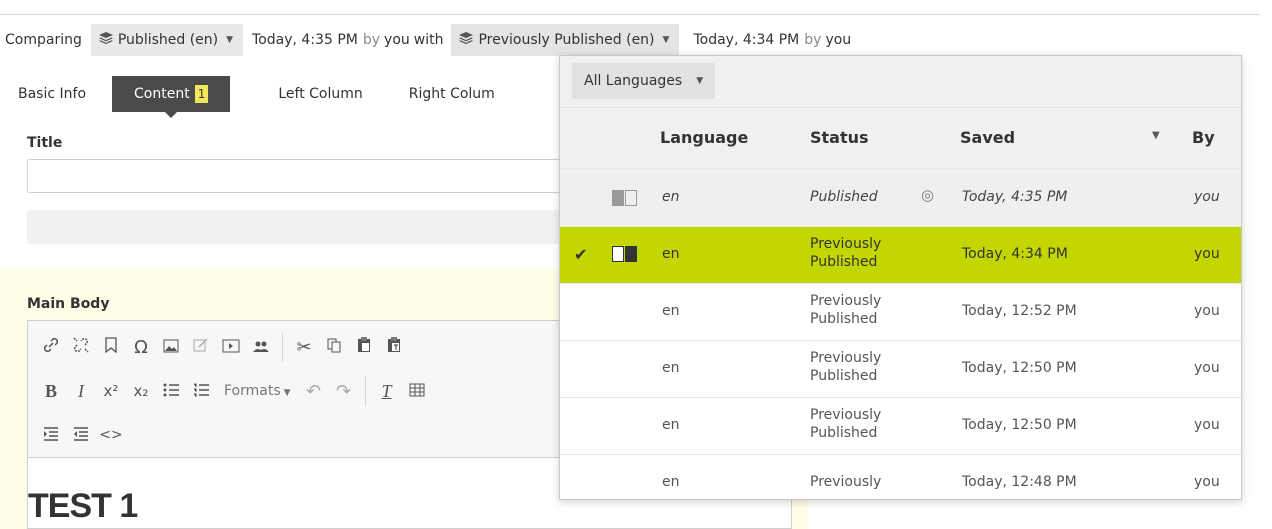 This screenshot has height=529, width=1272. What do you see at coordinates (51, 391) in the screenshot?
I see `bold-icon: B` at bounding box center [51, 391].